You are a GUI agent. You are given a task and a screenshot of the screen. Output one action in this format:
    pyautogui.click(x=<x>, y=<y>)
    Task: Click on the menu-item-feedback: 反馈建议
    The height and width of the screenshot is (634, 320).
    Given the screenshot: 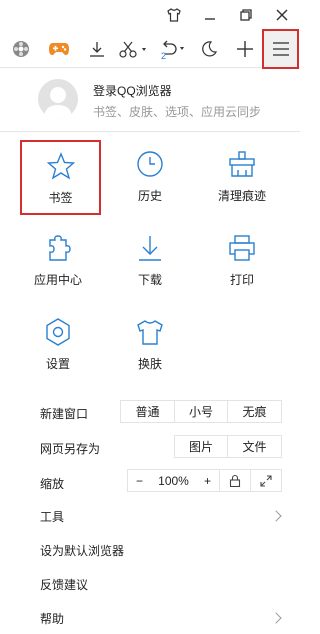 What is the action you would take?
    pyautogui.click(x=64, y=584)
    